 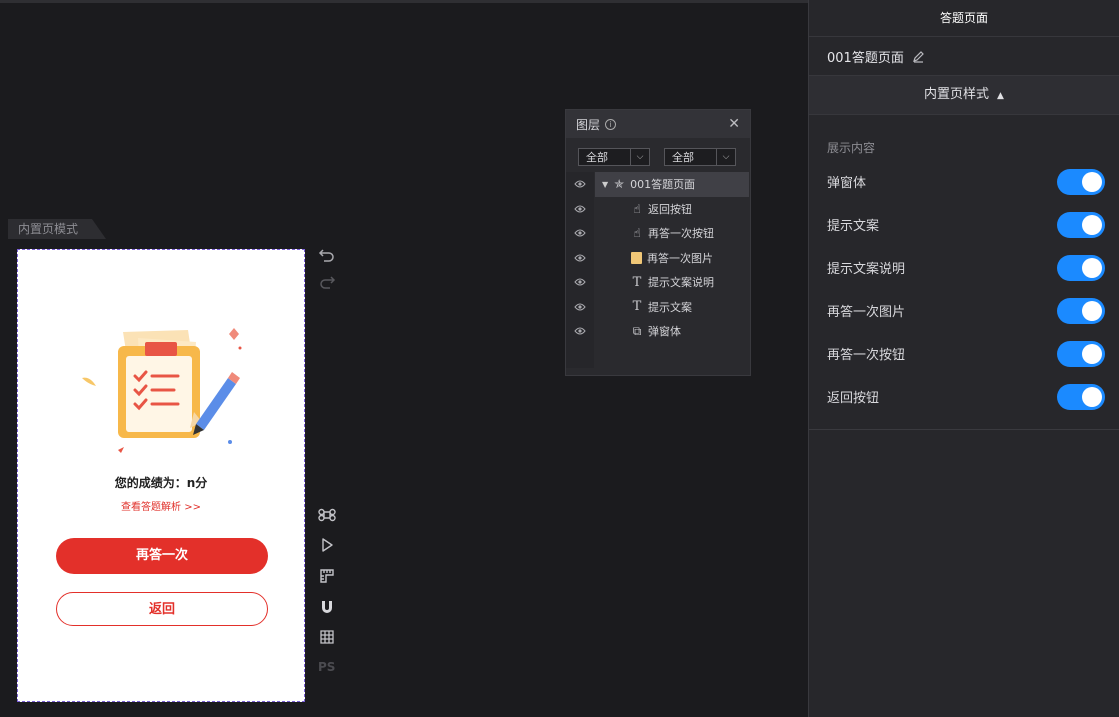 I want to click on undo-icon, so click(x=328, y=256).